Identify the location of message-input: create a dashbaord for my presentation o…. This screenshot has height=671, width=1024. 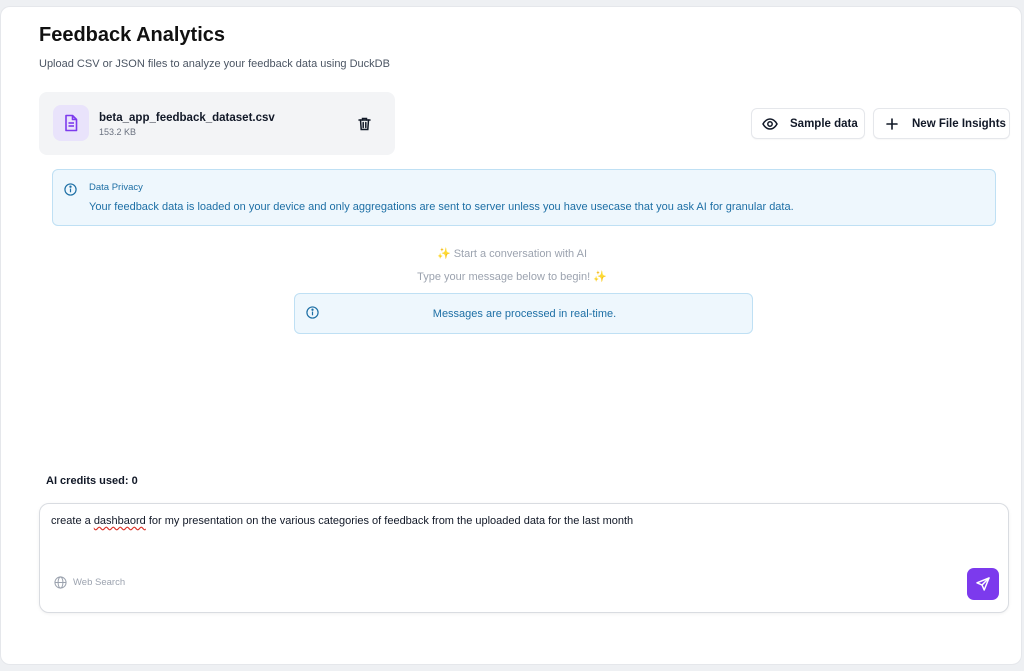
(501, 521).